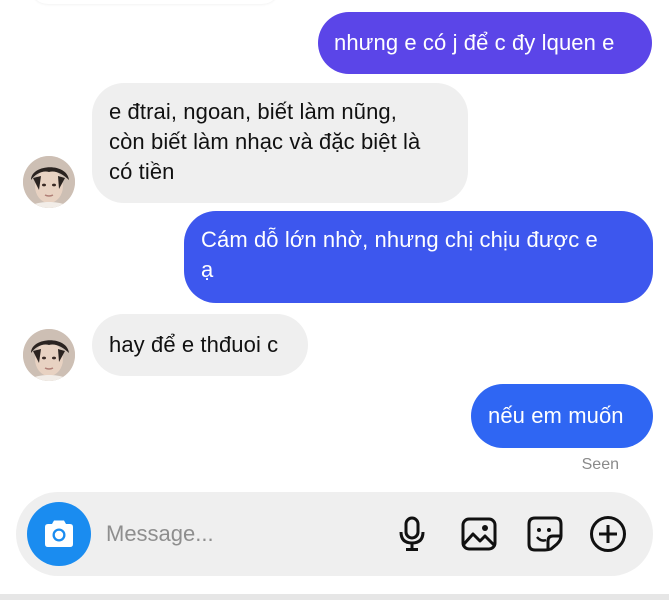  What do you see at coordinates (334, 597) in the screenshot?
I see `navigation-bar-edge` at bounding box center [334, 597].